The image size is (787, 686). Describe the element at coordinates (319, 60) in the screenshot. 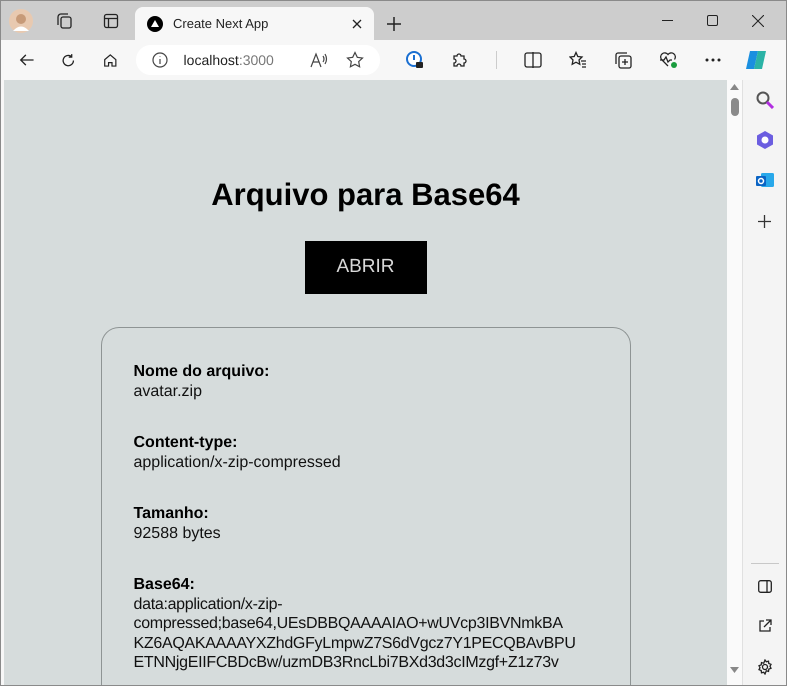

I see `read-aloud-icon` at that location.